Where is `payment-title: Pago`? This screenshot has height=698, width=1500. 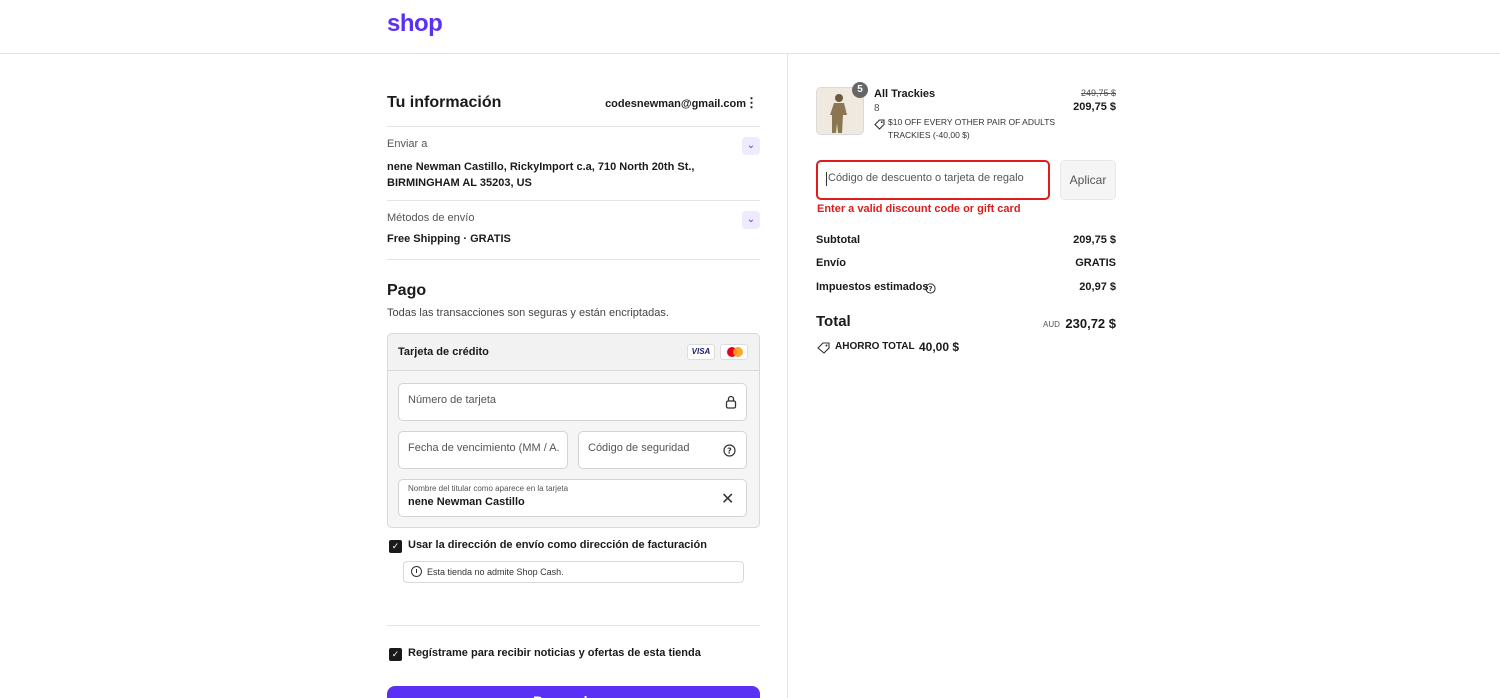
payment-title: Pago is located at coordinates (407, 290).